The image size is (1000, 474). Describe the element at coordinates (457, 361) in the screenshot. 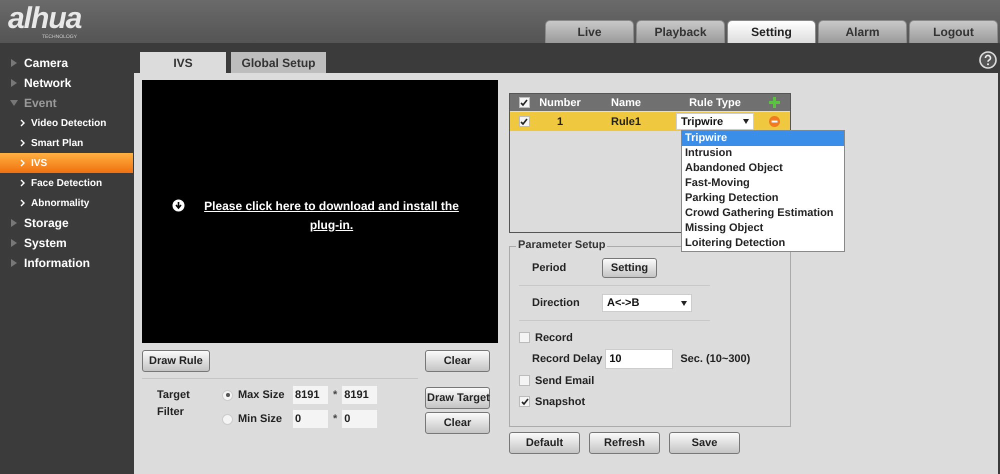

I see `clear-button: Clear` at that location.